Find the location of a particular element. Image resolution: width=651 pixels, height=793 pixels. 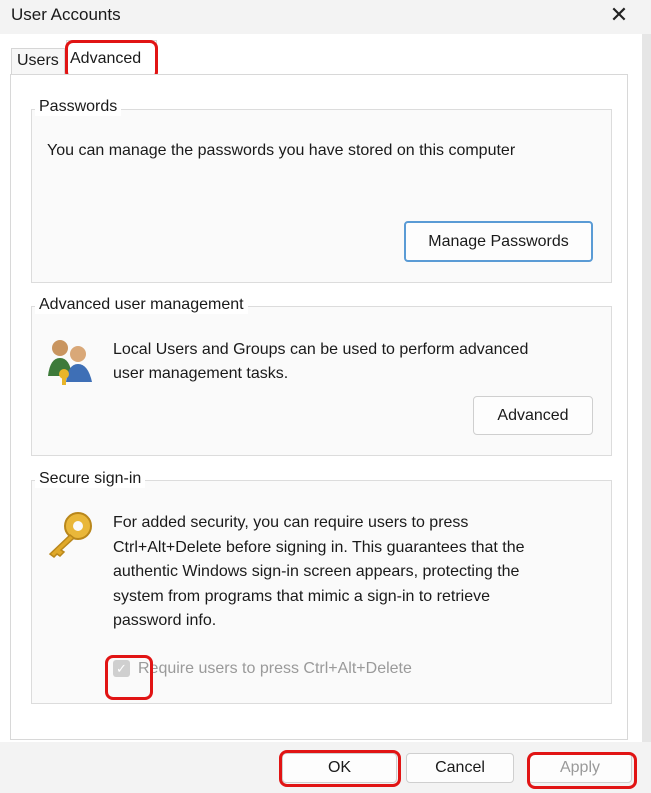

passwords-heading: Passwords is located at coordinates (78, 107).